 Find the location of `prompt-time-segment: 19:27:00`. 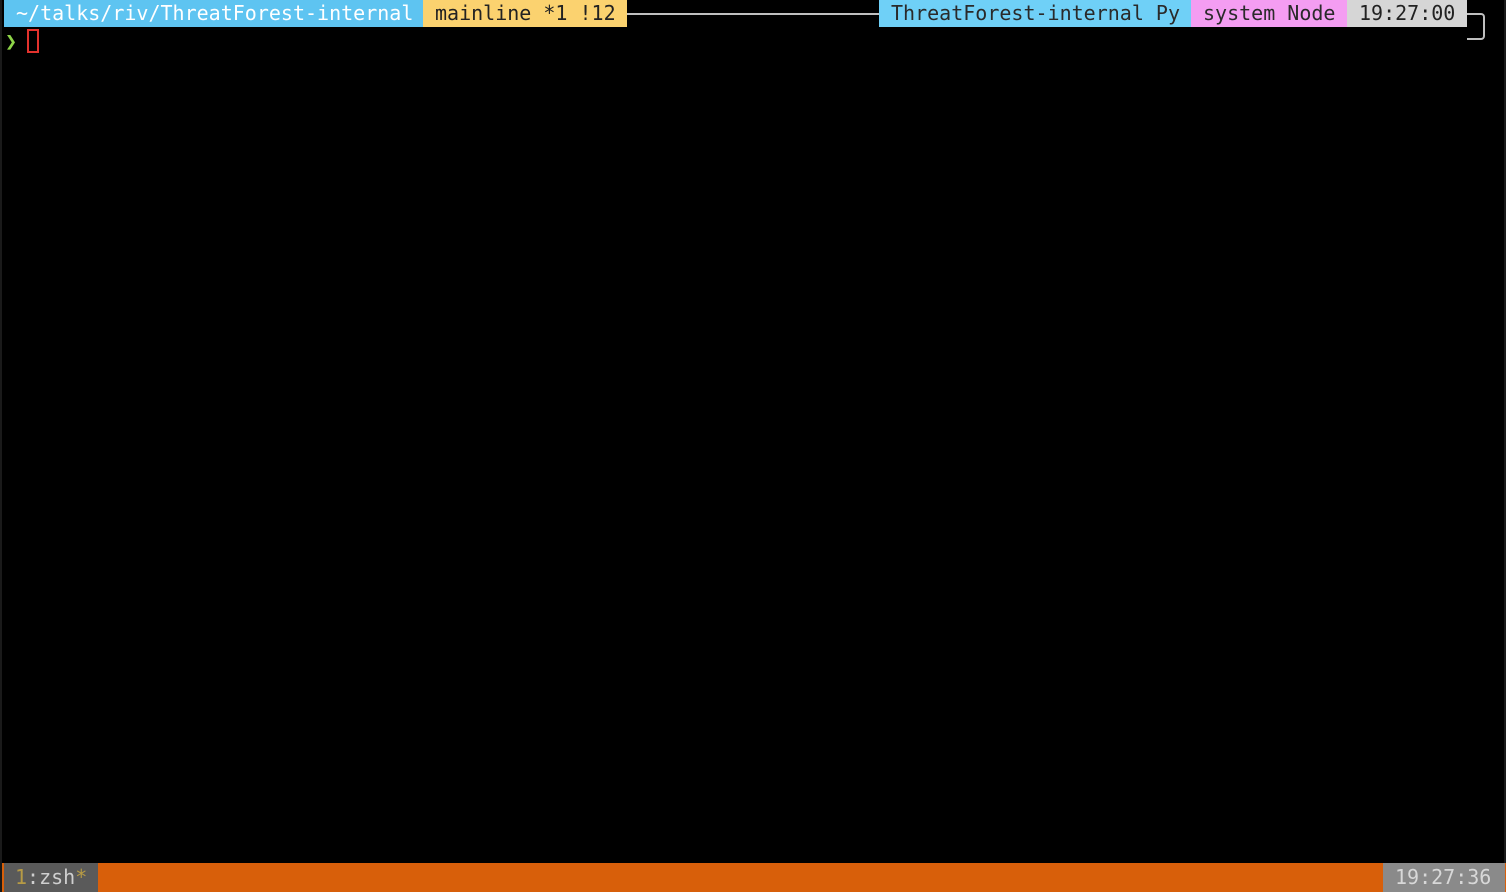

prompt-time-segment: 19:27:00 is located at coordinates (1407, 13).